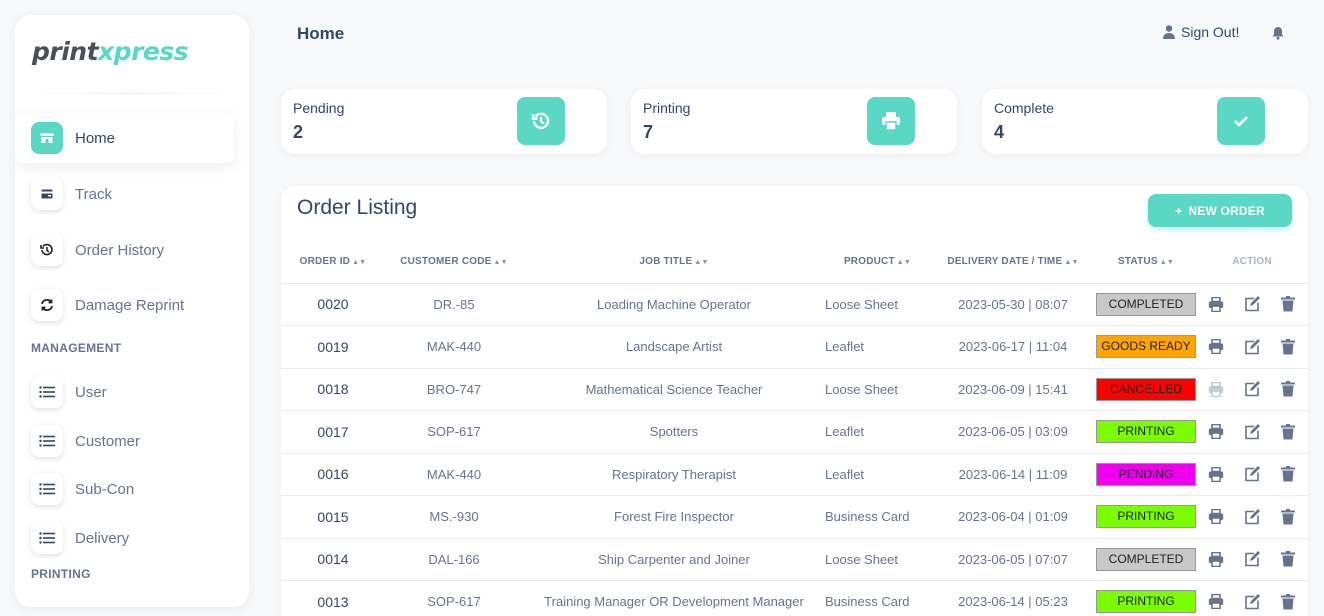 The image size is (1324, 616). I want to click on sidebar-item-label: Customer, so click(108, 441).